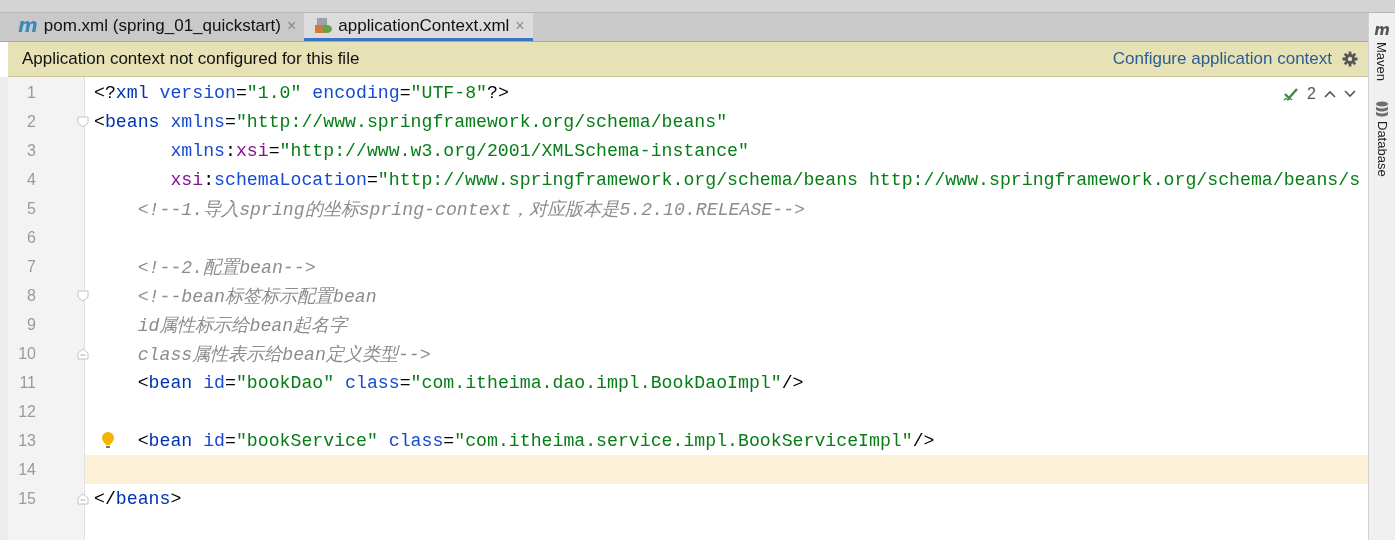 The image size is (1395, 540). What do you see at coordinates (1330, 94) in the screenshot?
I see `chevron-up-icon` at bounding box center [1330, 94].